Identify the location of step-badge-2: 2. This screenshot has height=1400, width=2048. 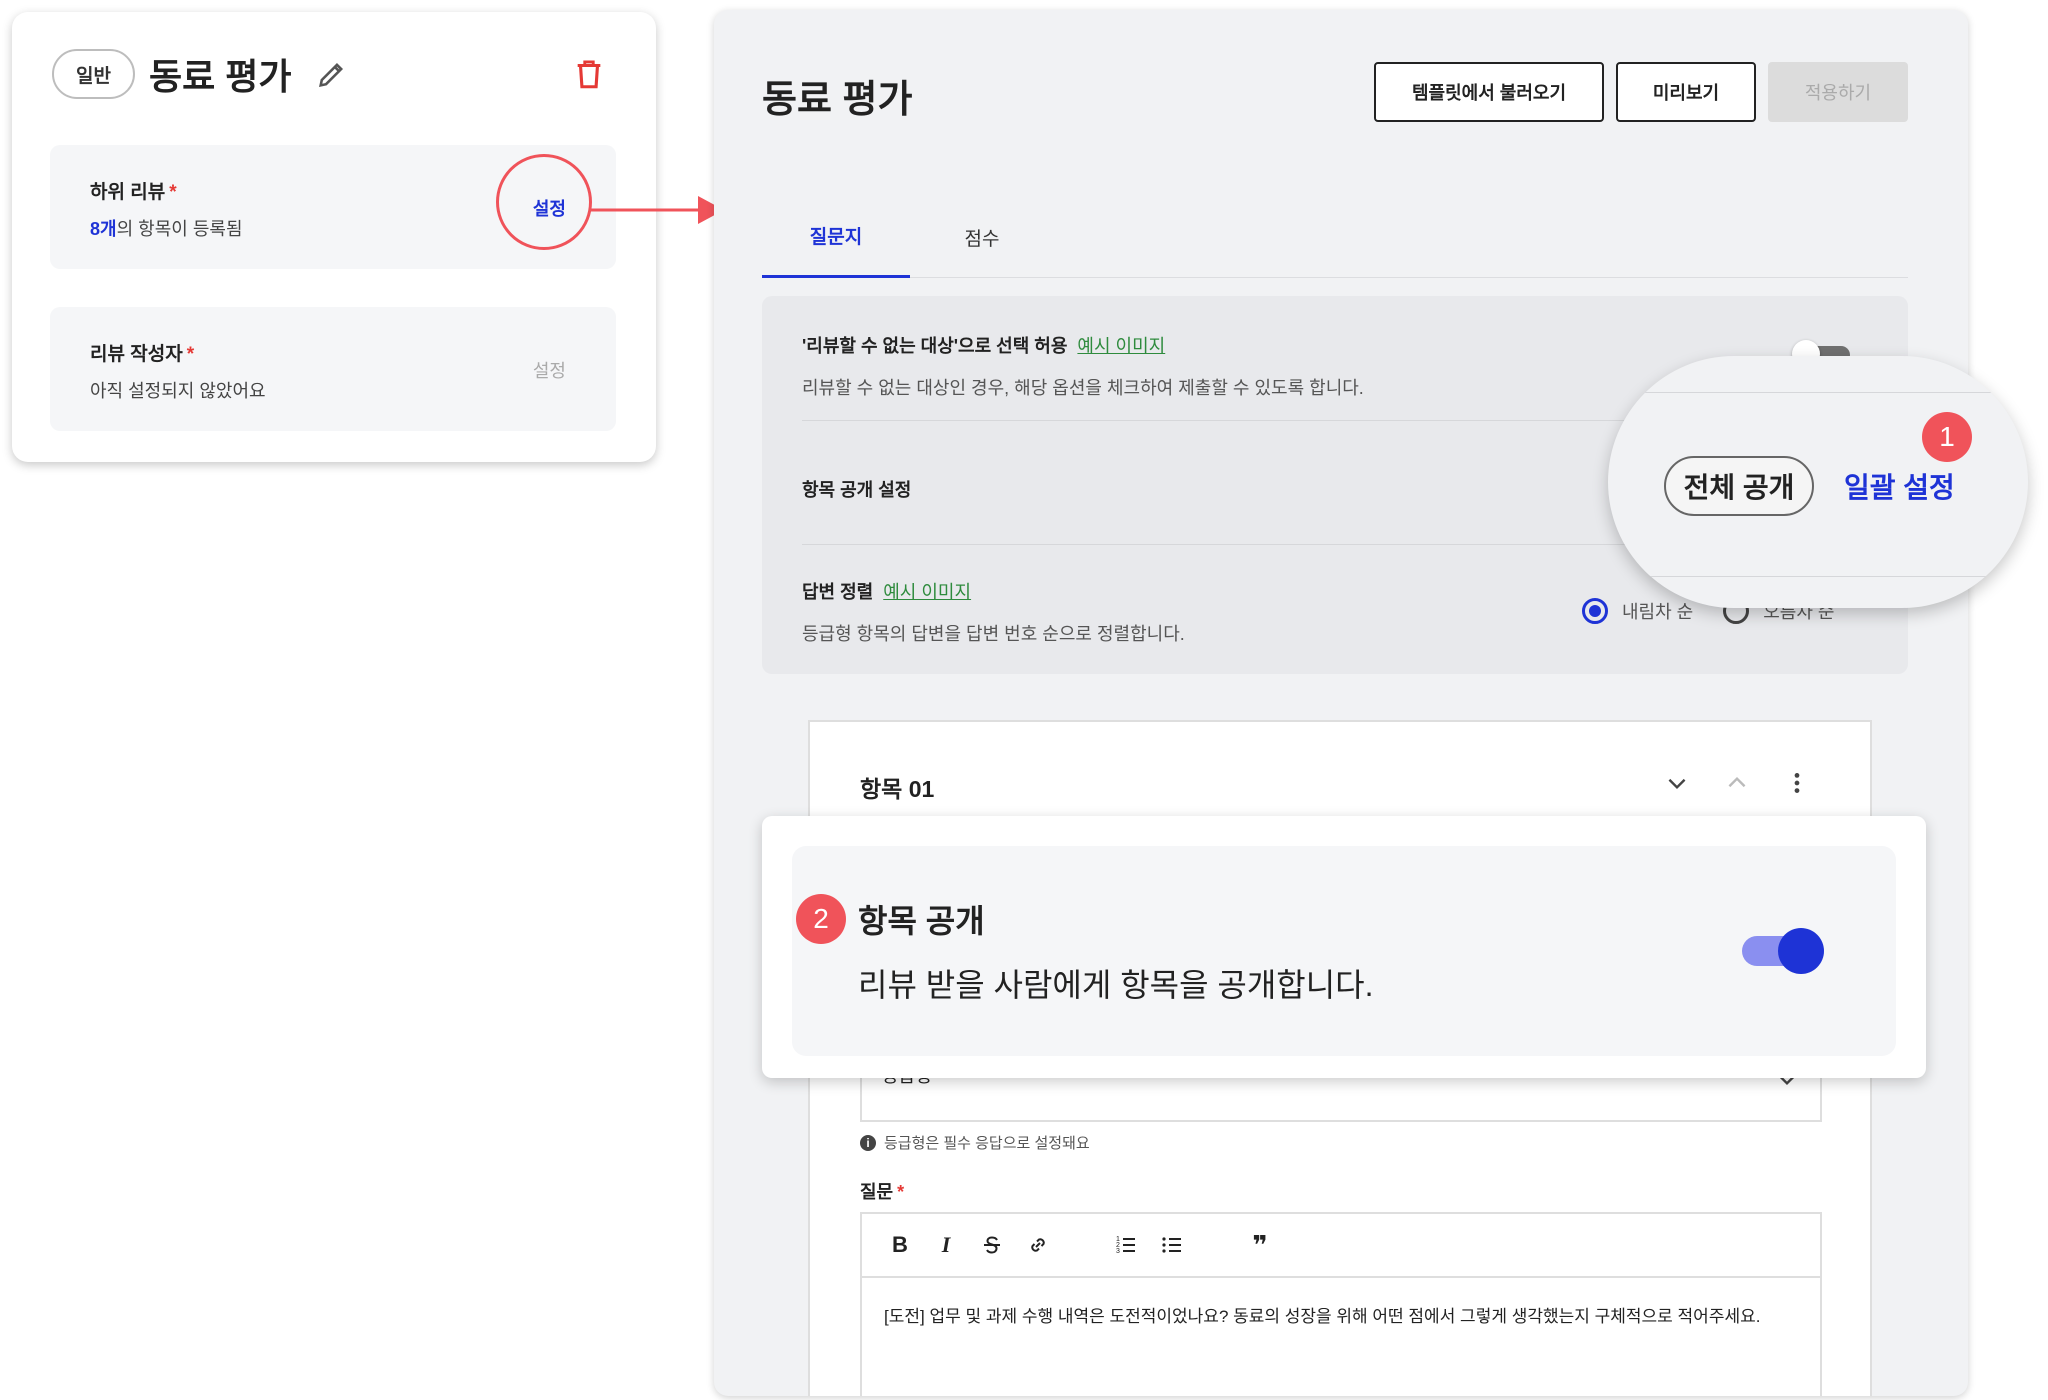
(821, 919).